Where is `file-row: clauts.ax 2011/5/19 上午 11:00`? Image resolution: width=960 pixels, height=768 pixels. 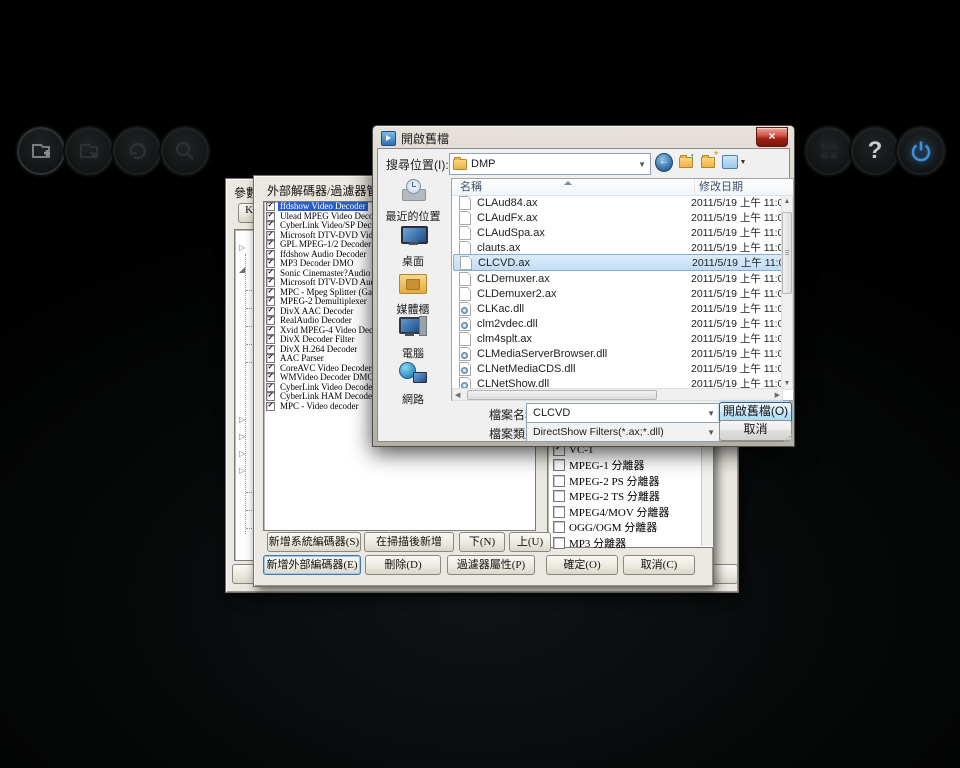
file-row: clauts.ax 2011/5/19 上午 11:00 is located at coordinates (621, 247).